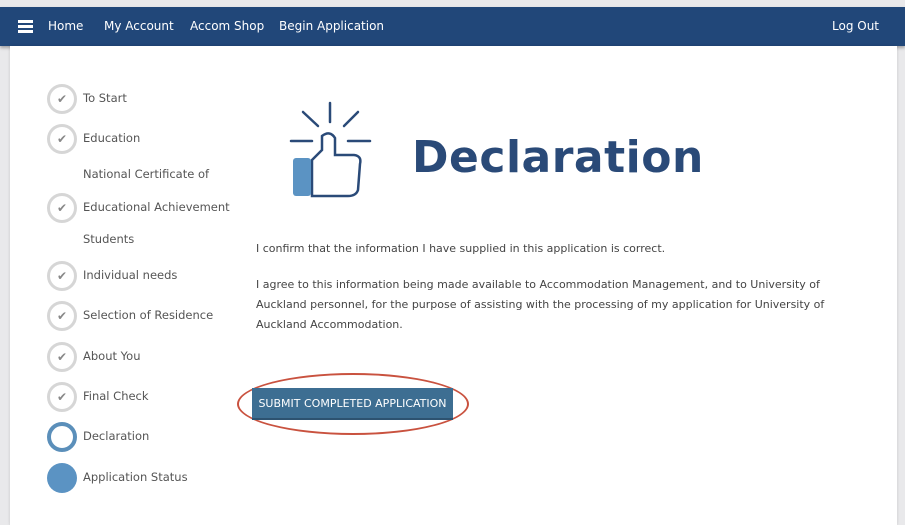  Describe the element at coordinates (130, 275) in the screenshot. I see `step-label: Individual needs` at that location.